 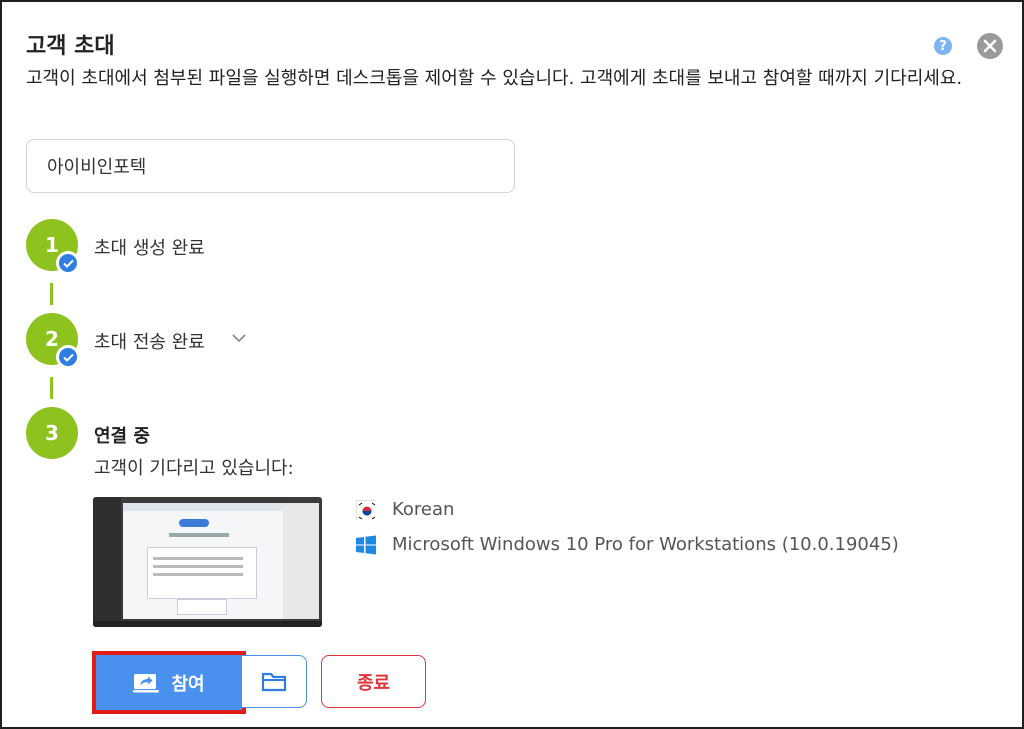 I want to click on step-2-number: 2, so click(x=52, y=339).